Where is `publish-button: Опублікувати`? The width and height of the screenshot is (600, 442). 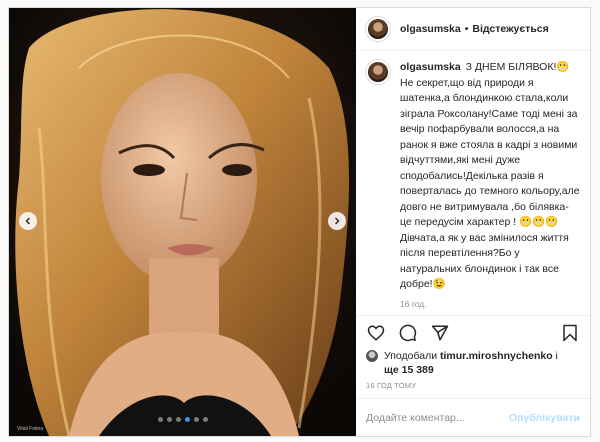
publish-button: Опублікувати is located at coordinates (544, 418).